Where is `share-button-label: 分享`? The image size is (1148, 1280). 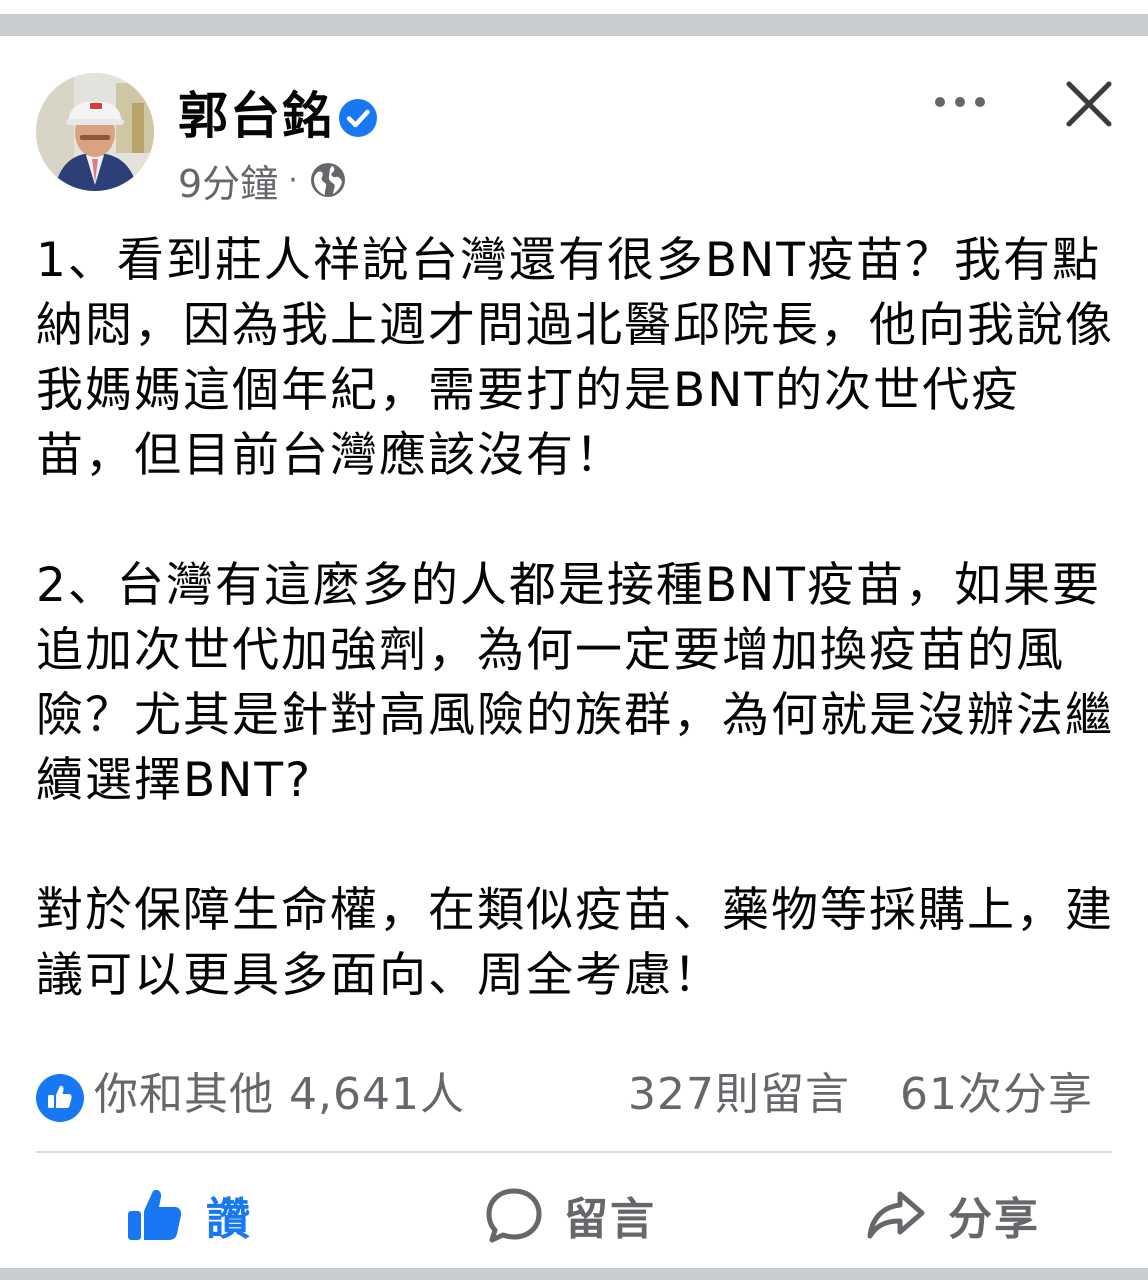 share-button-label: 分享 is located at coordinates (994, 1219).